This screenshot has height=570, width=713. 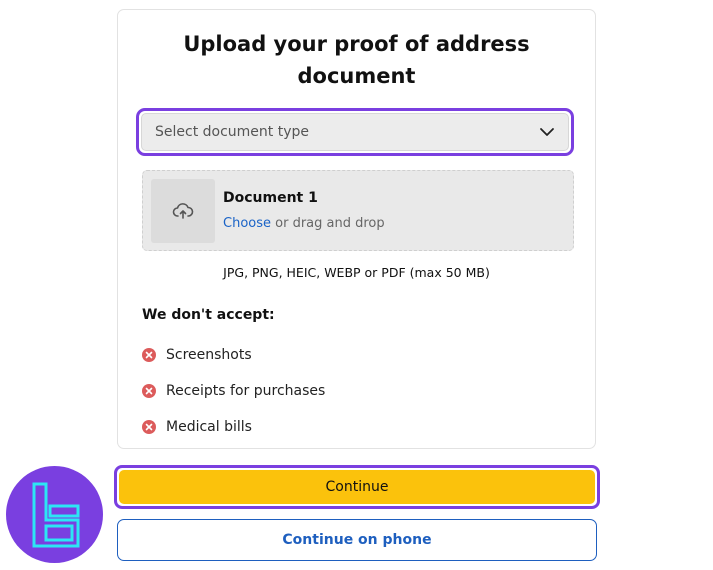 What do you see at coordinates (547, 132) in the screenshot?
I see `chevron-down-icon` at bounding box center [547, 132].